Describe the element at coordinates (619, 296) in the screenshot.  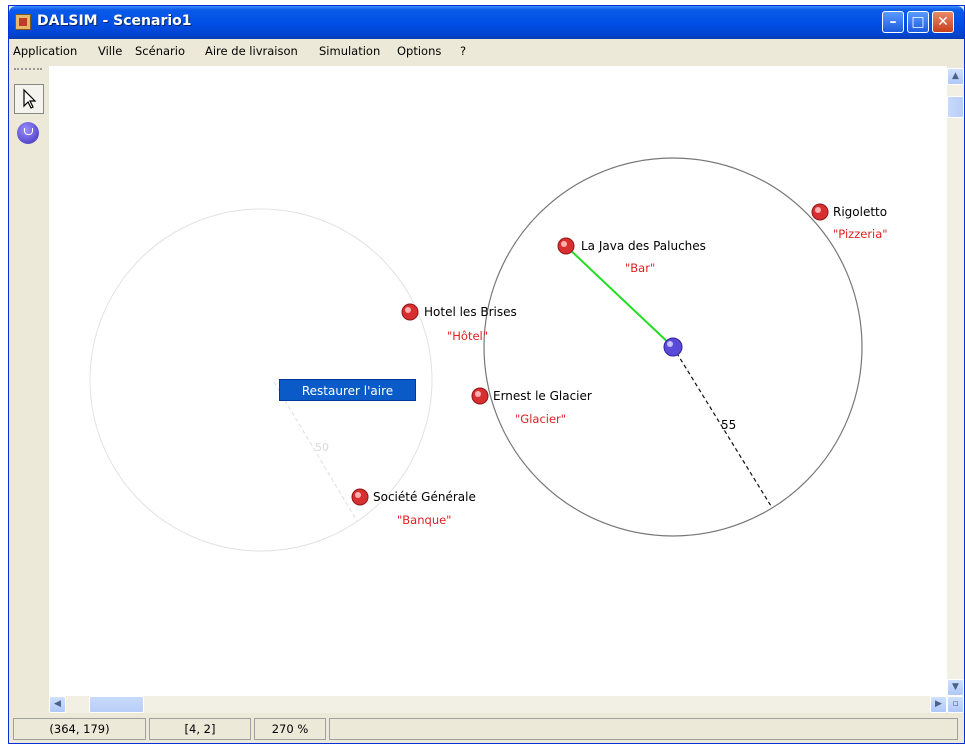
I see `connection-line` at that location.